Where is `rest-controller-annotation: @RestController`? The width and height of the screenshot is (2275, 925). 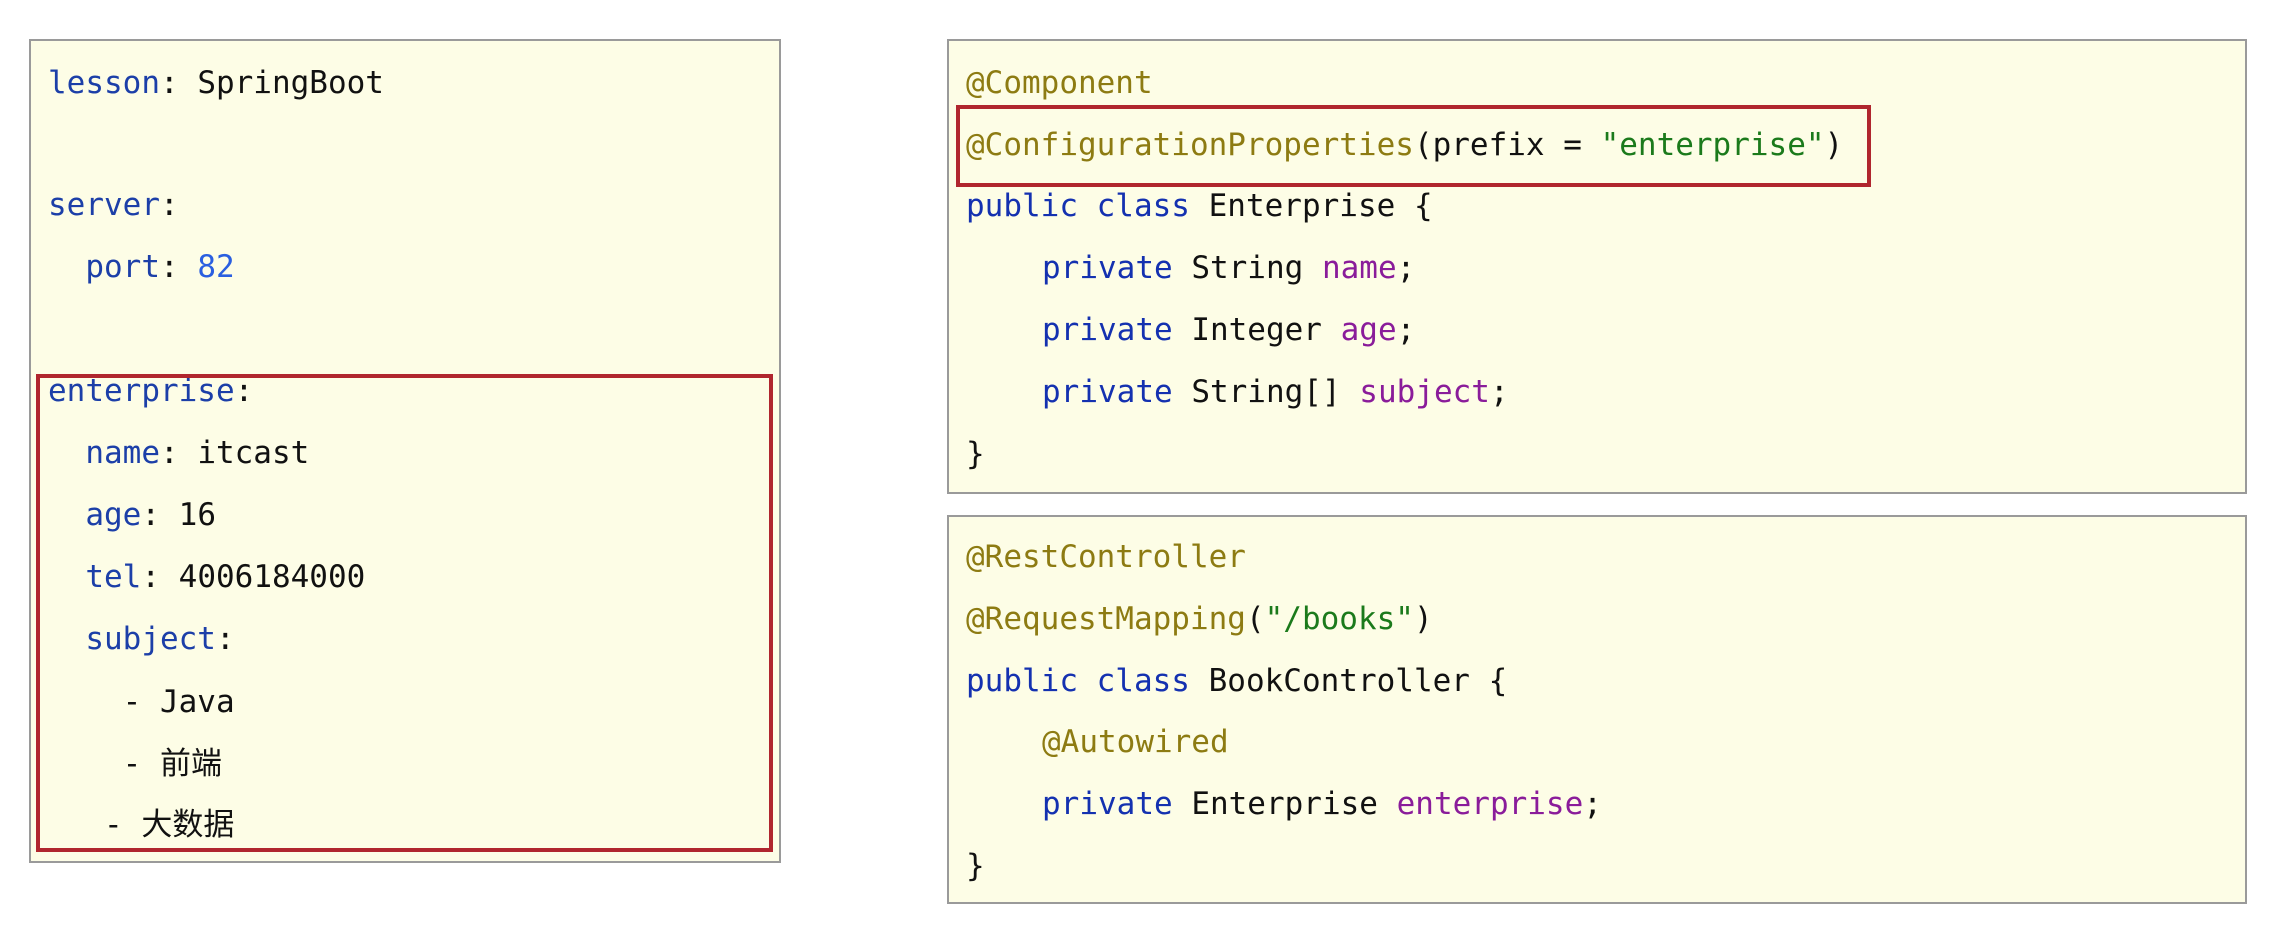
rest-controller-annotation: @RestController is located at coordinates (1106, 557).